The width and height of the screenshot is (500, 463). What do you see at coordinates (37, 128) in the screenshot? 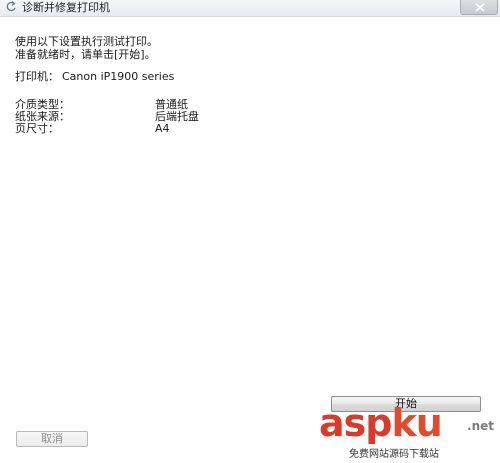
I see `setting-label-page-size: 页尺寸：` at bounding box center [37, 128].